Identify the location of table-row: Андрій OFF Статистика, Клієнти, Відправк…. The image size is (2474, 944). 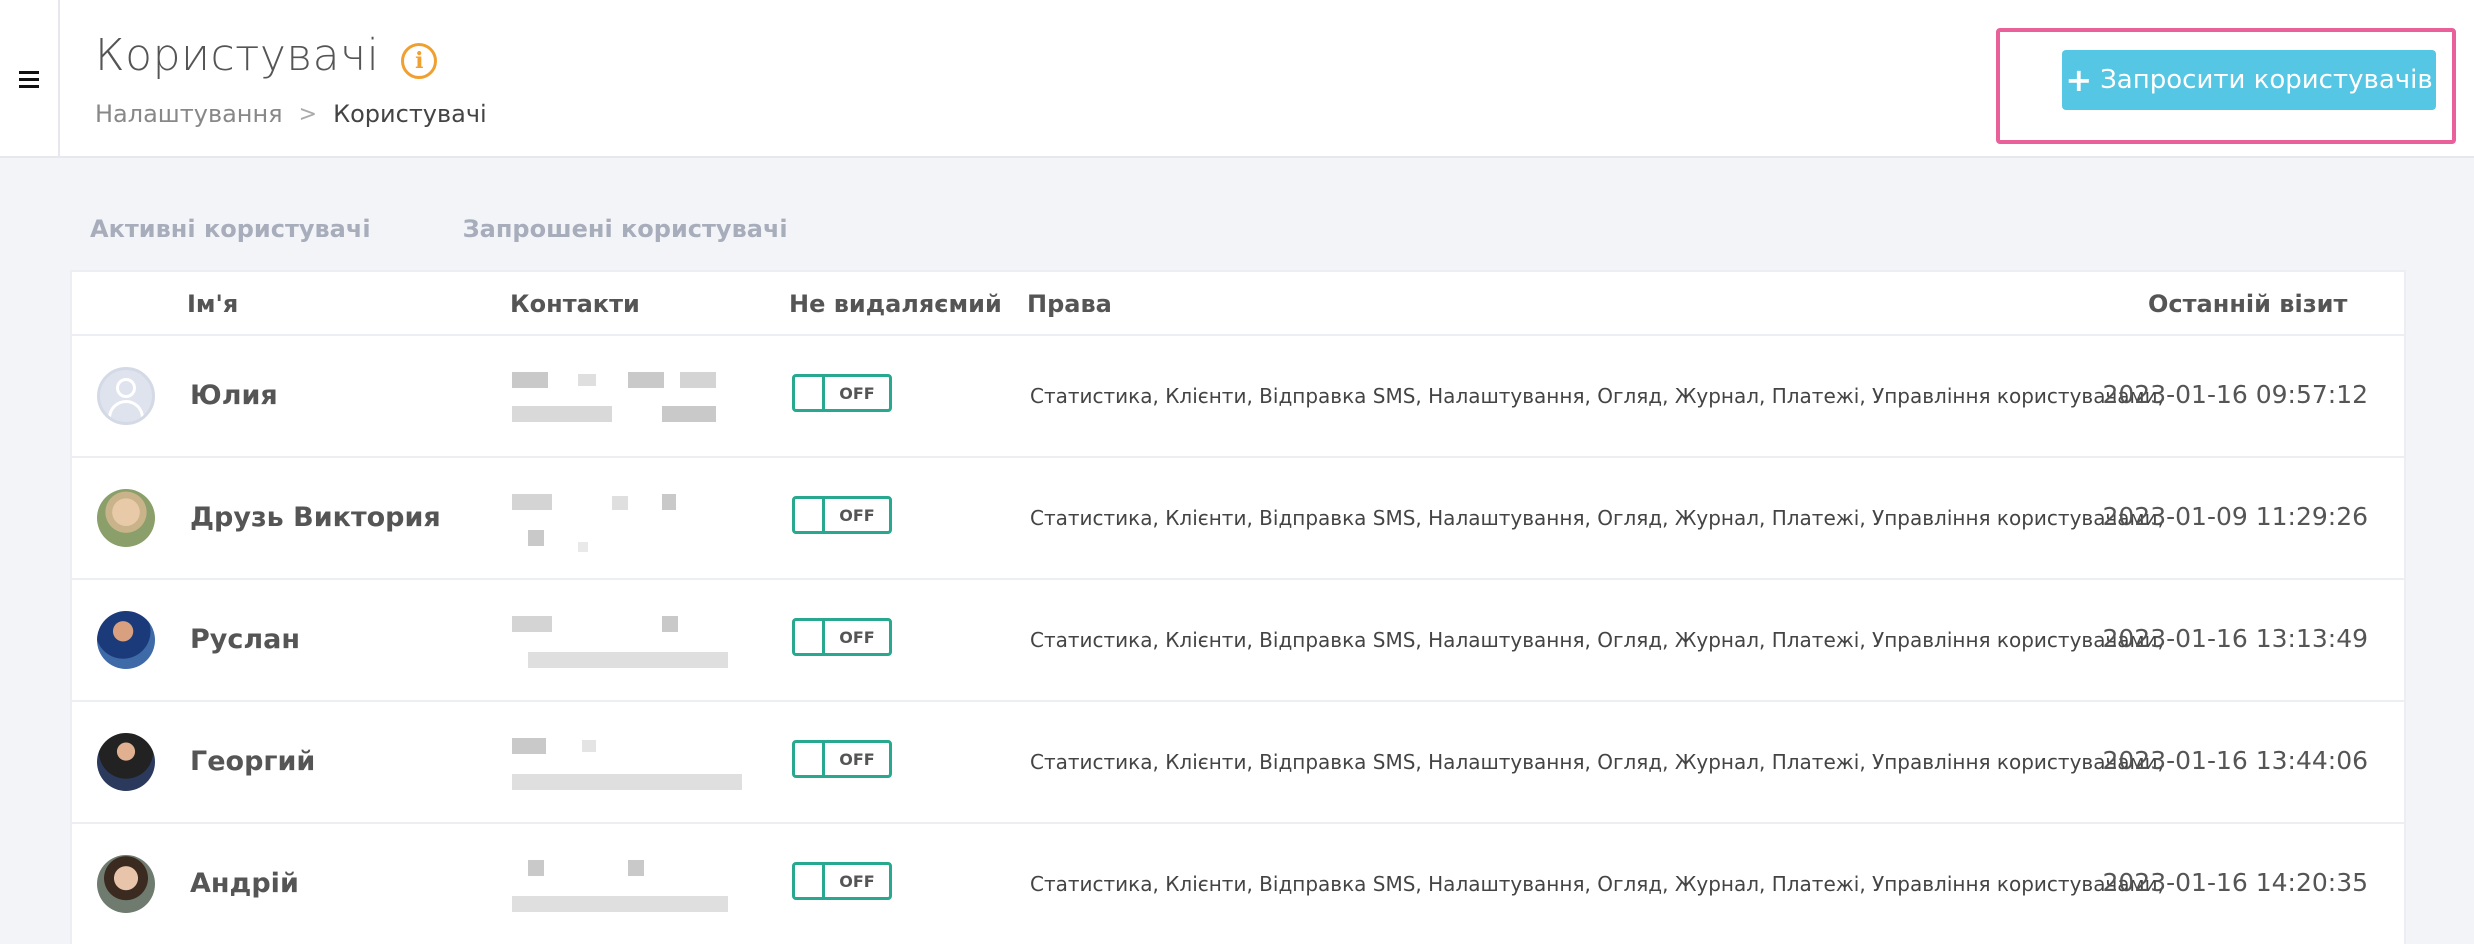
(1238, 884).